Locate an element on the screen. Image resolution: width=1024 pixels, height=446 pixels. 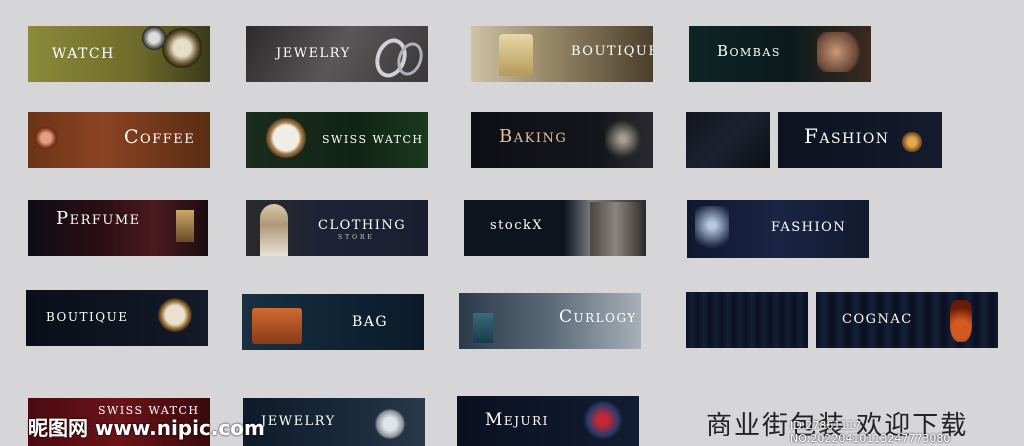
banner-jewelry: JEWELRY is located at coordinates (337, 54).